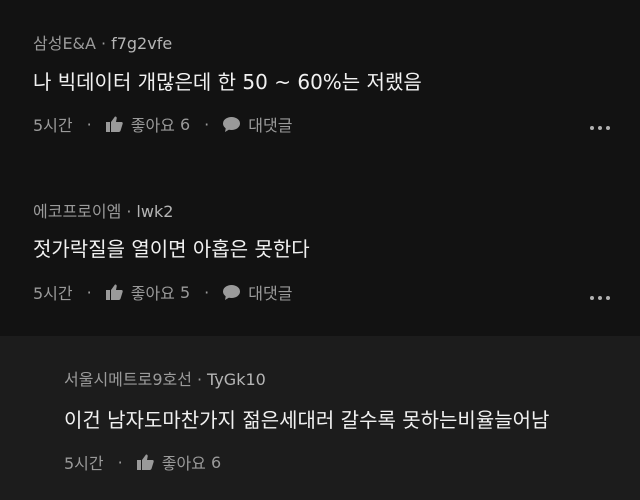  I want to click on like-count: 5, so click(185, 292).